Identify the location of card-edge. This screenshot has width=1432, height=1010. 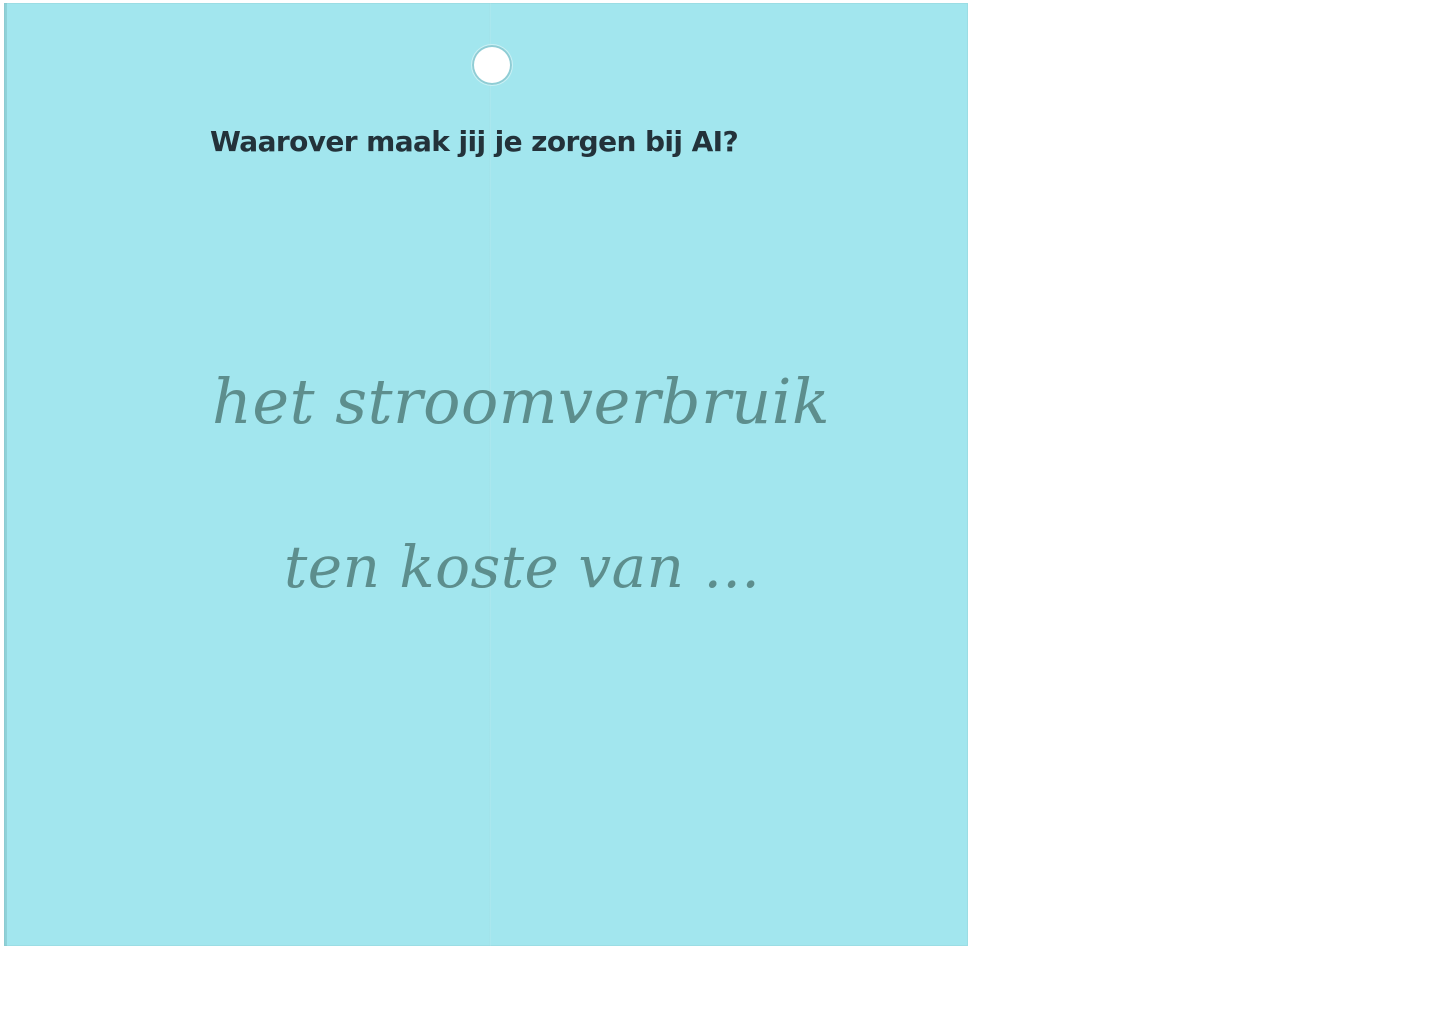
(5, 474).